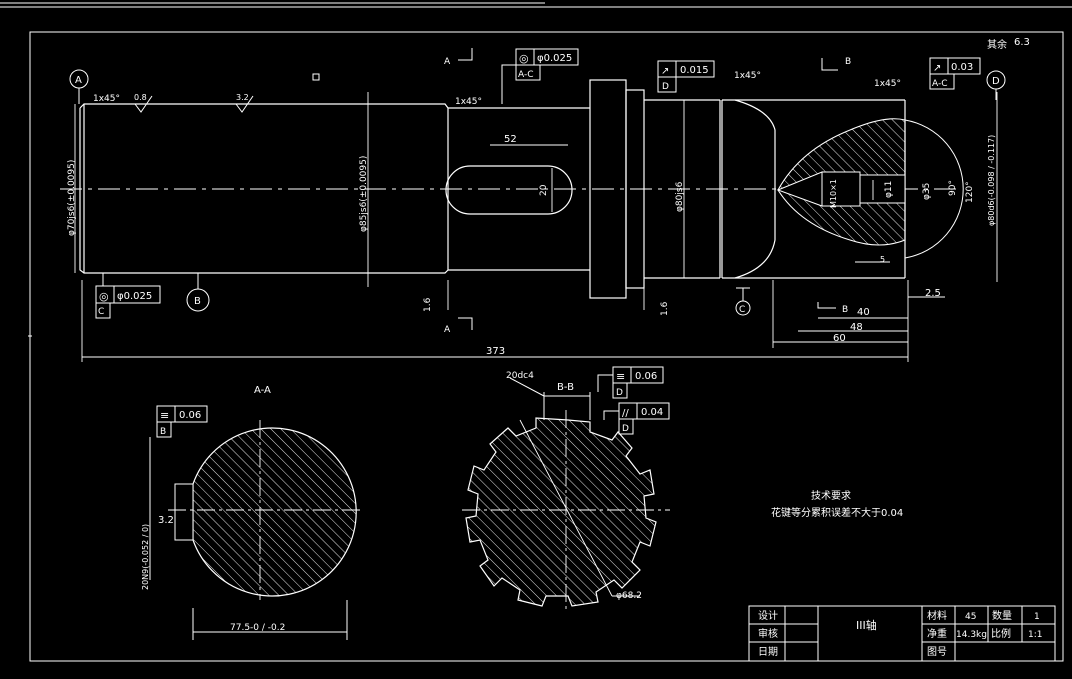 The width and height of the screenshot is (1072, 679). Describe the element at coordinates (848, 62) in the screenshot. I see `section-b-top: B` at that location.